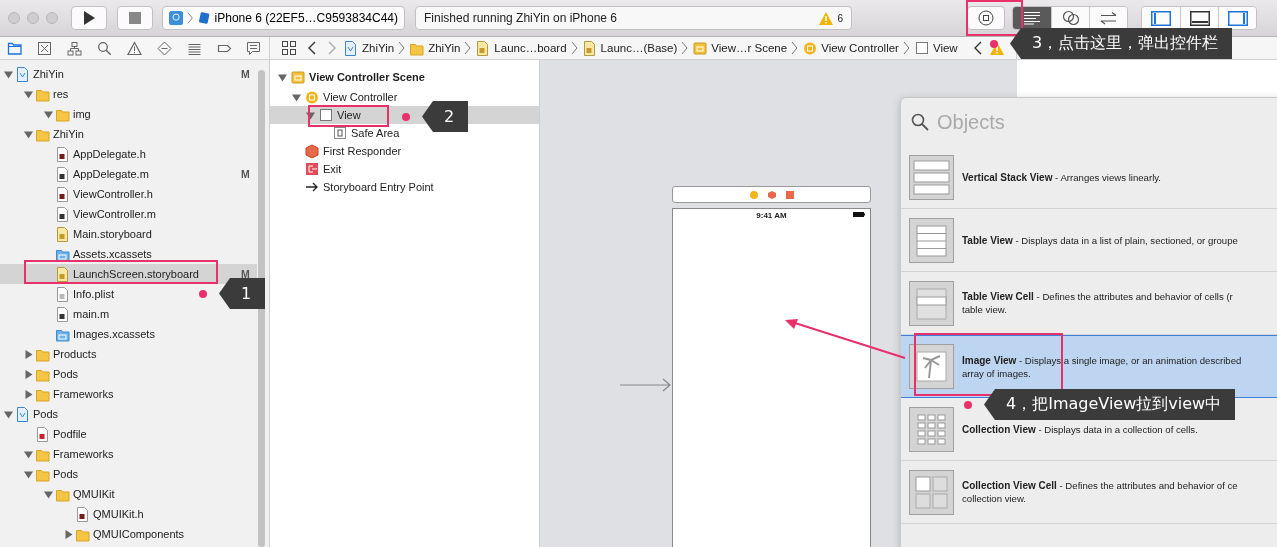 The width and height of the screenshot is (1277, 547). What do you see at coordinates (128, 434) in the screenshot?
I see `file-row: Podfile` at bounding box center [128, 434].